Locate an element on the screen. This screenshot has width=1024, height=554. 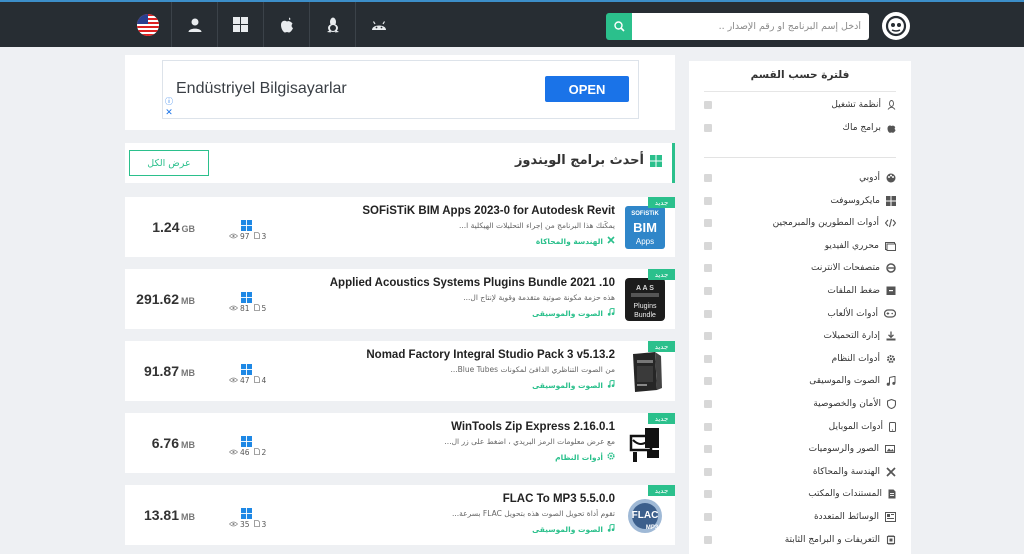
site-logo is located at coordinates (896, 26).